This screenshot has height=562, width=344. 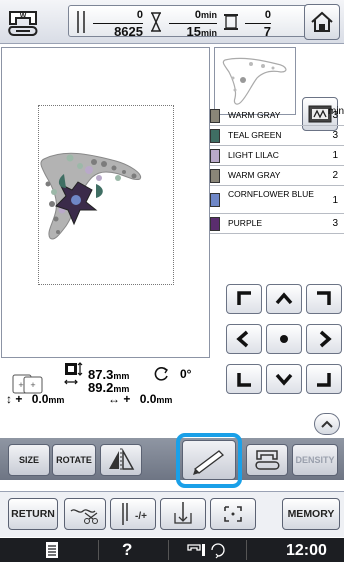 I want to click on color-current: 0, so click(x=258, y=16).